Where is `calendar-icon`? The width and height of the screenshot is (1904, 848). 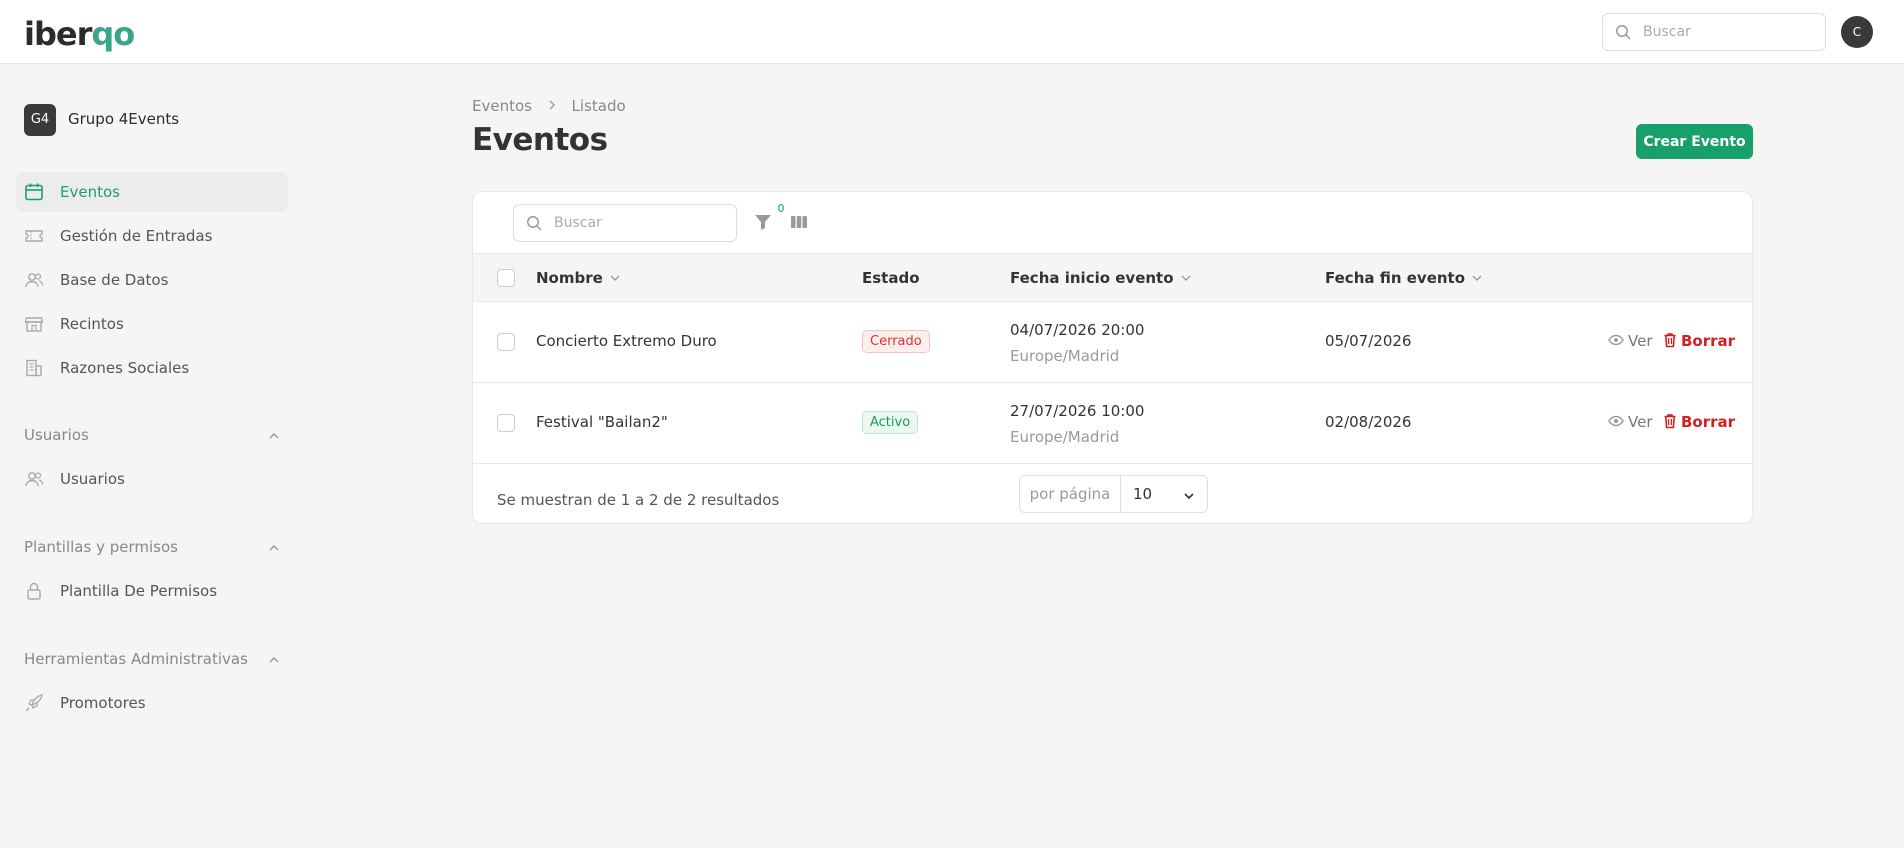 calendar-icon is located at coordinates (34, 192).